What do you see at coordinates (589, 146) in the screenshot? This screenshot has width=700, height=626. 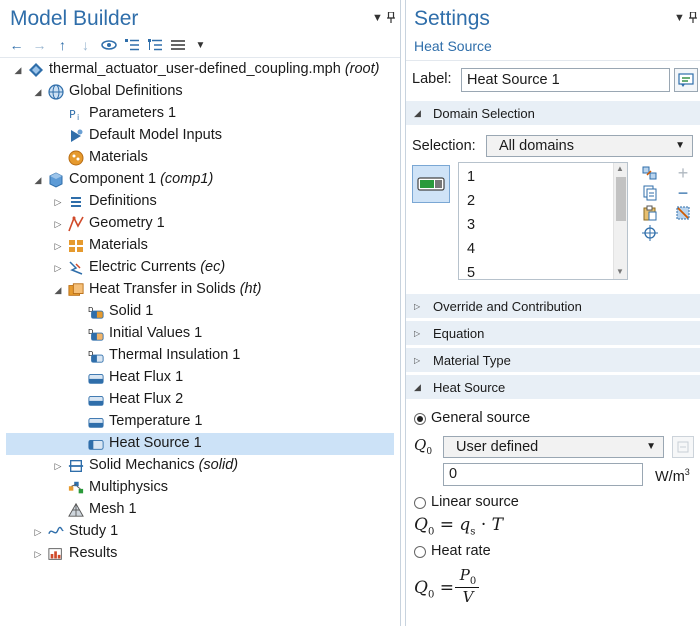 I see `selection-combo: All domains ▼` at bounding box center [589, 146].